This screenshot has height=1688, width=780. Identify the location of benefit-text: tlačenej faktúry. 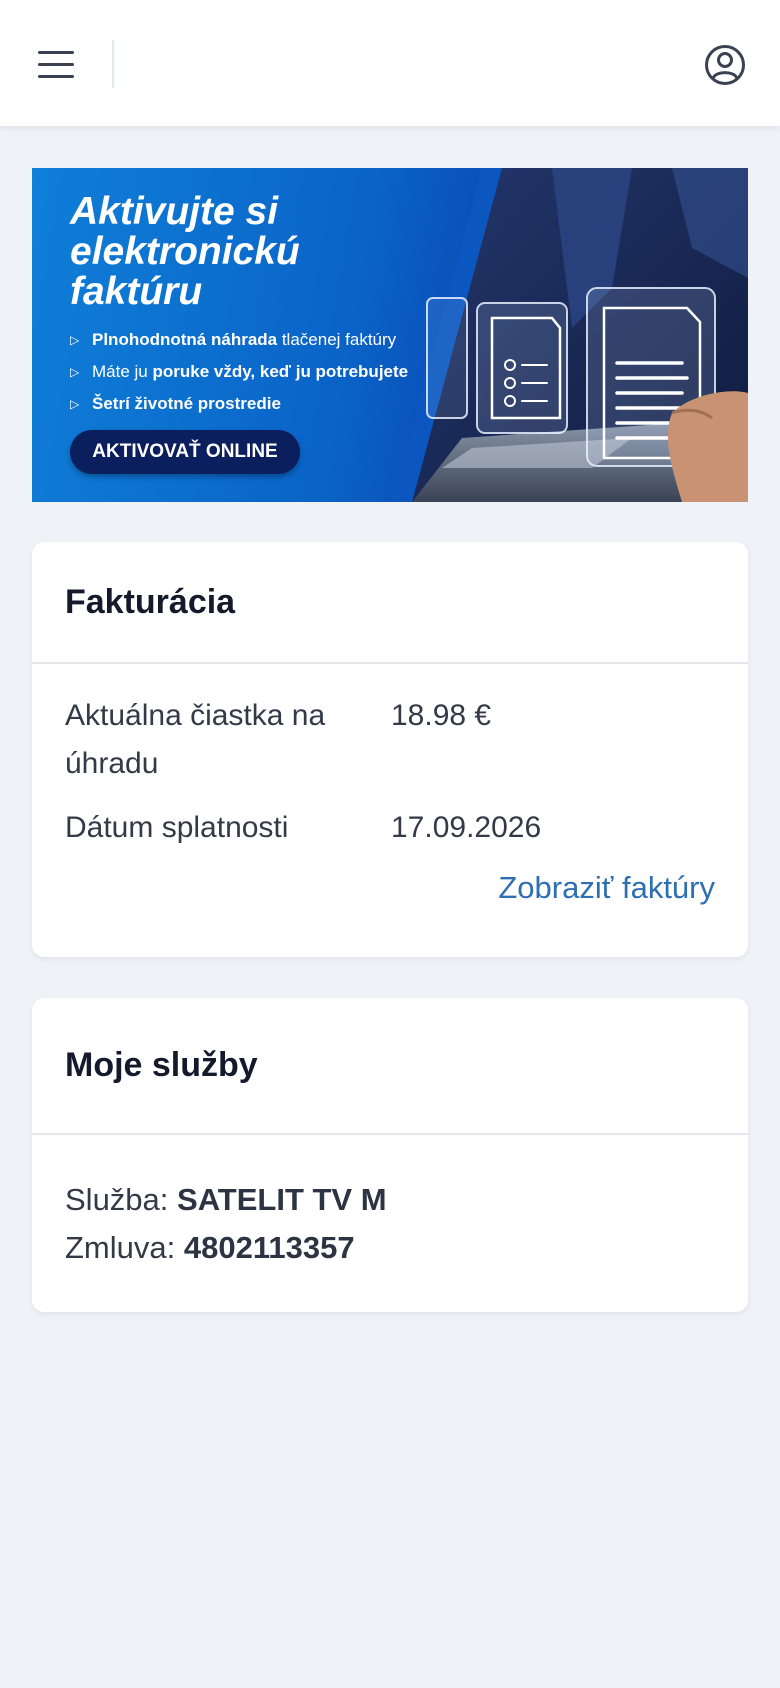
(337, 339).